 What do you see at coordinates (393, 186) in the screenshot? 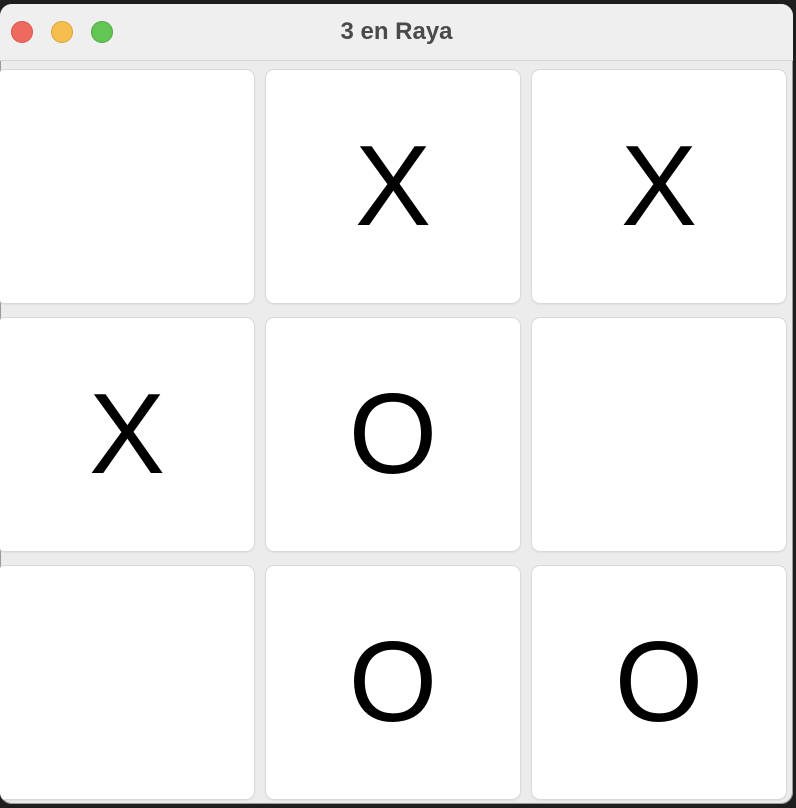
I see `cell-1-2: X` at bounding box center [393, 186].